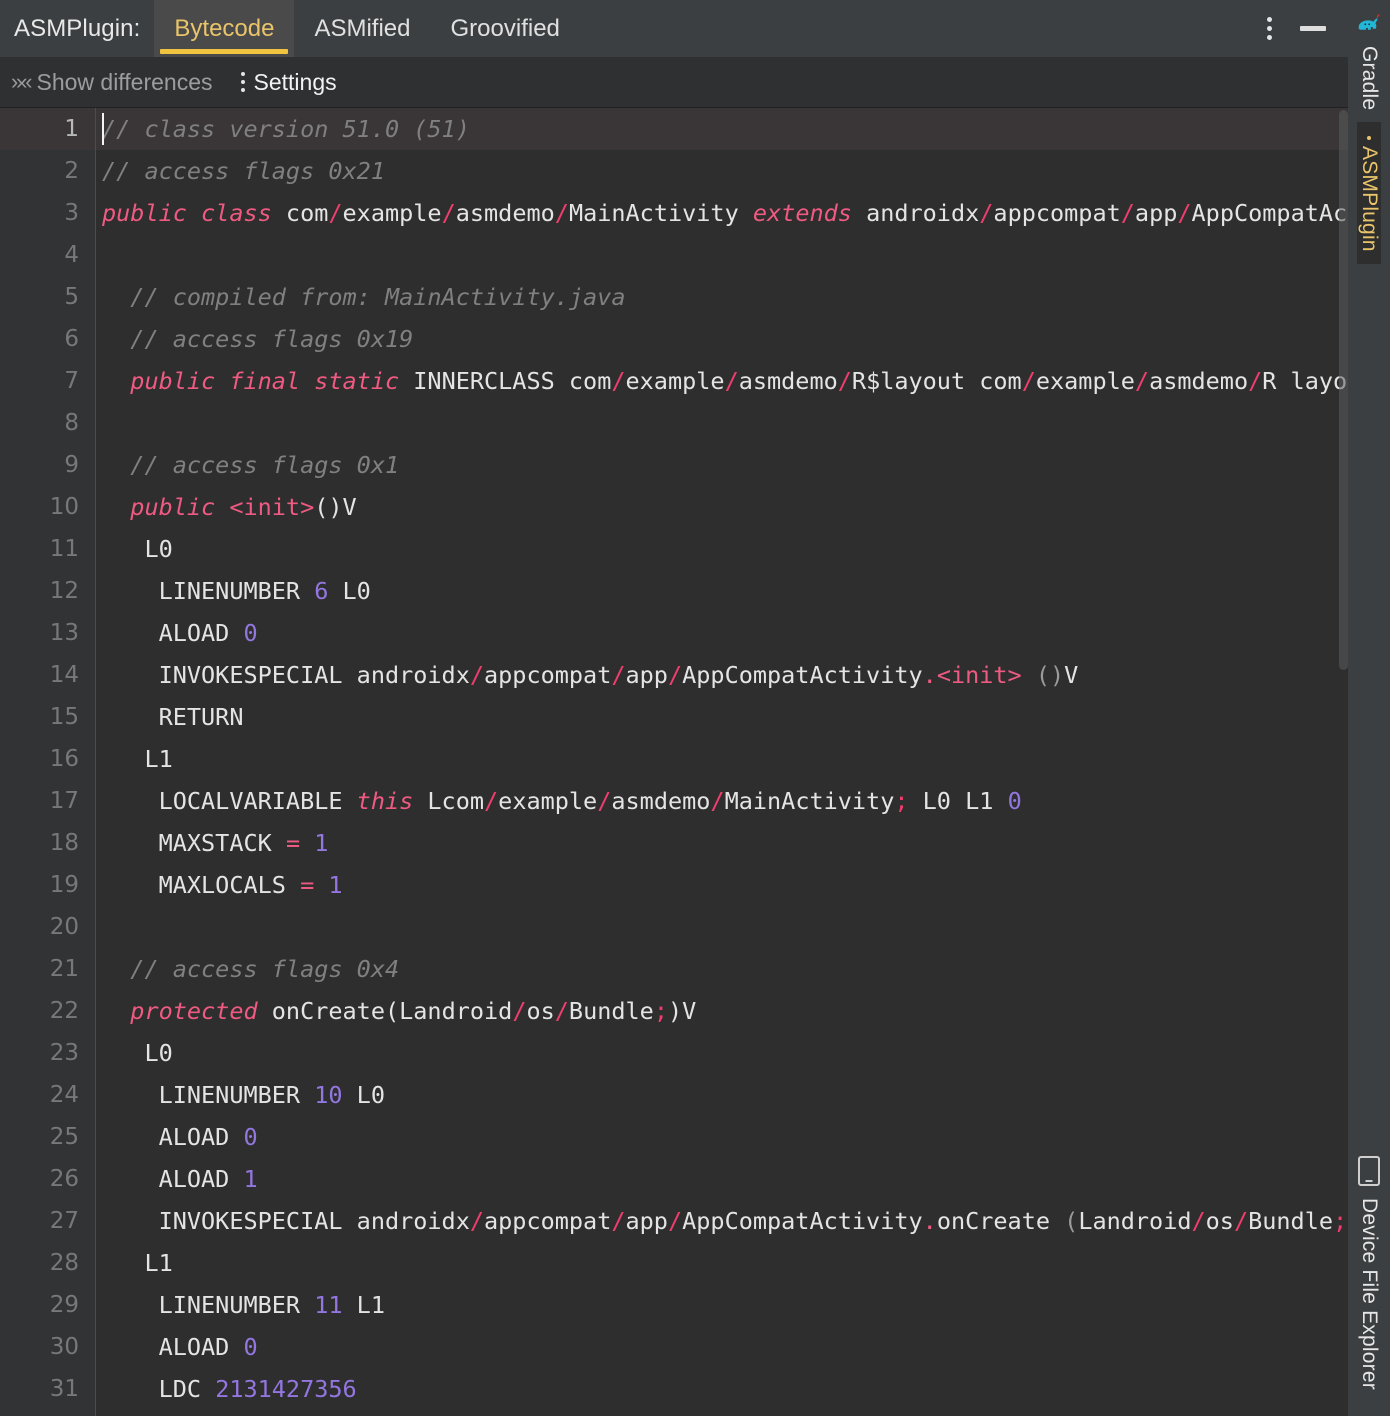 Image resolution: width=1390 pixels, height=1416 pixels. Describe the element at coordinates (64, 717) in the screenshot. I see `line-number: 15` at that location.